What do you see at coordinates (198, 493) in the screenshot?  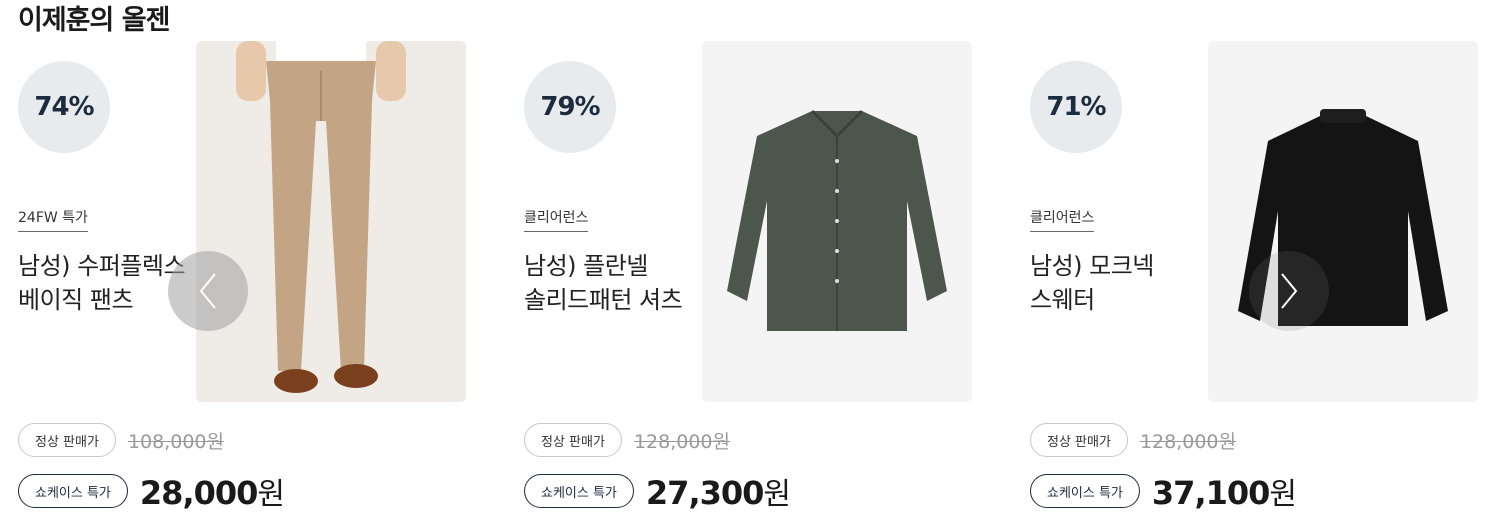 I see `sale-price-amount: 28,000` at bounding box center [198, 493].